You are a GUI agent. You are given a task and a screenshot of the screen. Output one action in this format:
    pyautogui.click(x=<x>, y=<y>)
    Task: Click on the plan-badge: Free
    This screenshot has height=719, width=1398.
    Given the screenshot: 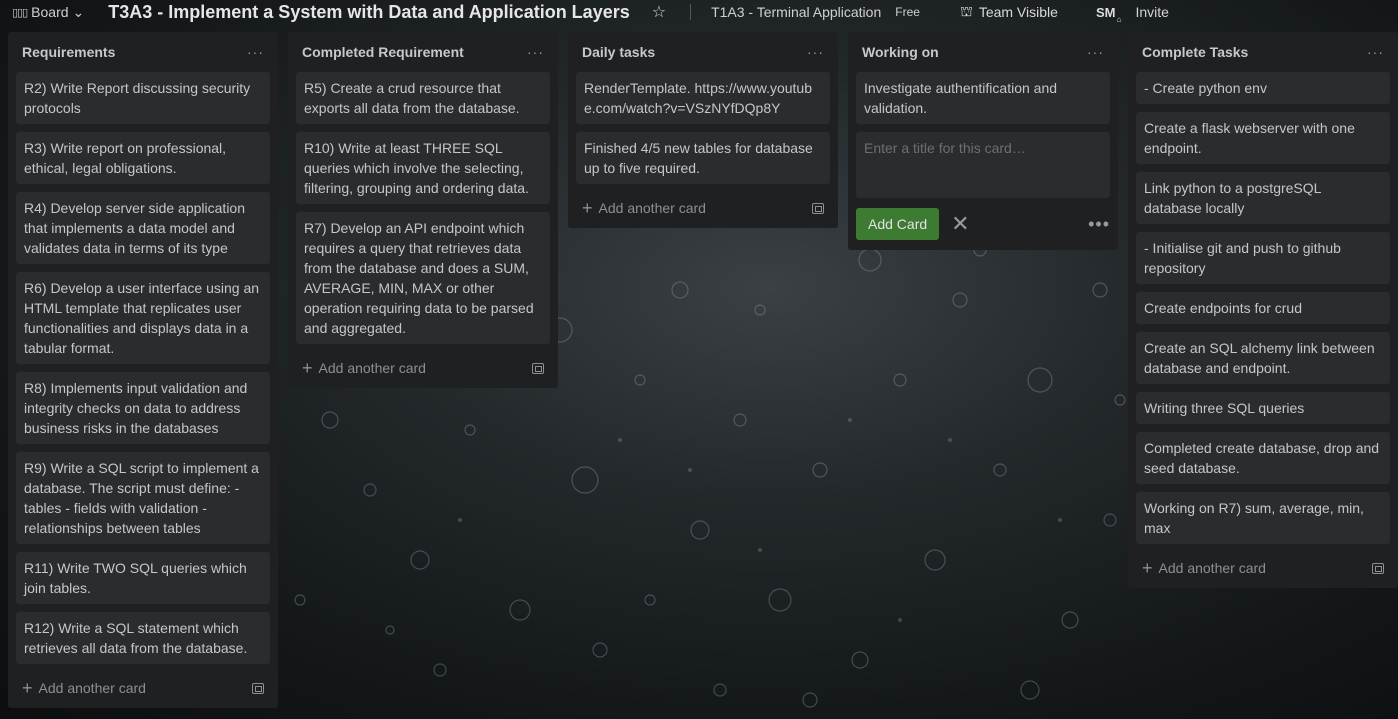 What is the action you would take?
    pyautogui.click(x=907, y=12)
    